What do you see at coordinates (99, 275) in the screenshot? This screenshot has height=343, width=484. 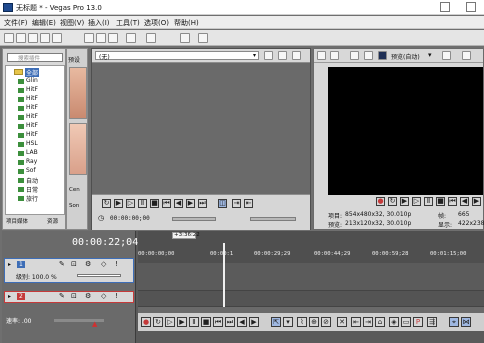 I see `track-level-slider` at bounding box center [99, 275].